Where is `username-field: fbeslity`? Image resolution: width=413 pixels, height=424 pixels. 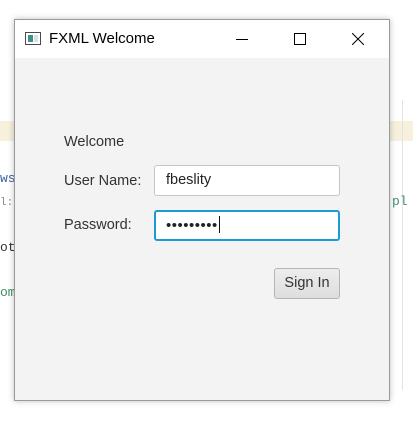
username-field: fbeslity is located at coordinates (247, 180).